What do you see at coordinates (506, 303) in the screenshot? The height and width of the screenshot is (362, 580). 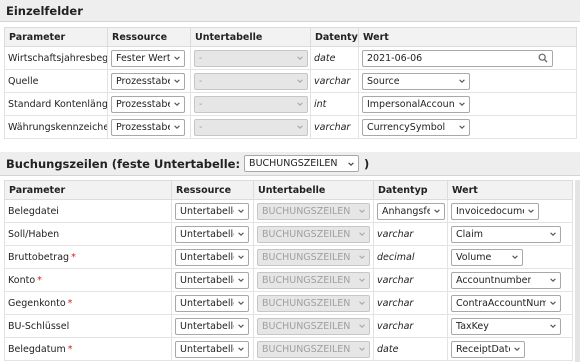 I see `value-select: ContraAccountNumber` at bounding box center [506, 303].